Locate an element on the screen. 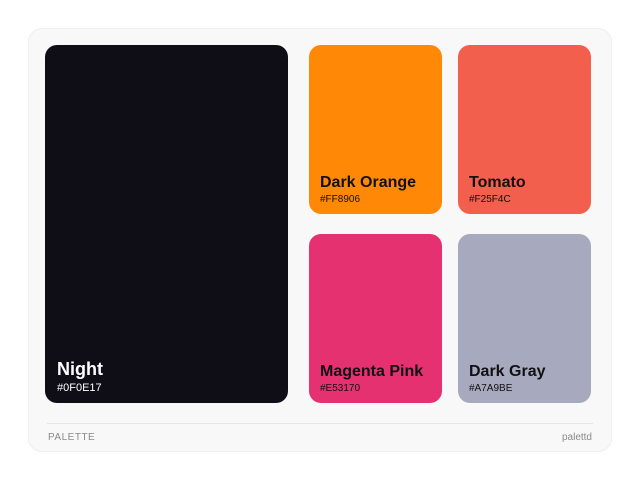  swatch-name: Magenta Pink is located at coordinates (372, 371).